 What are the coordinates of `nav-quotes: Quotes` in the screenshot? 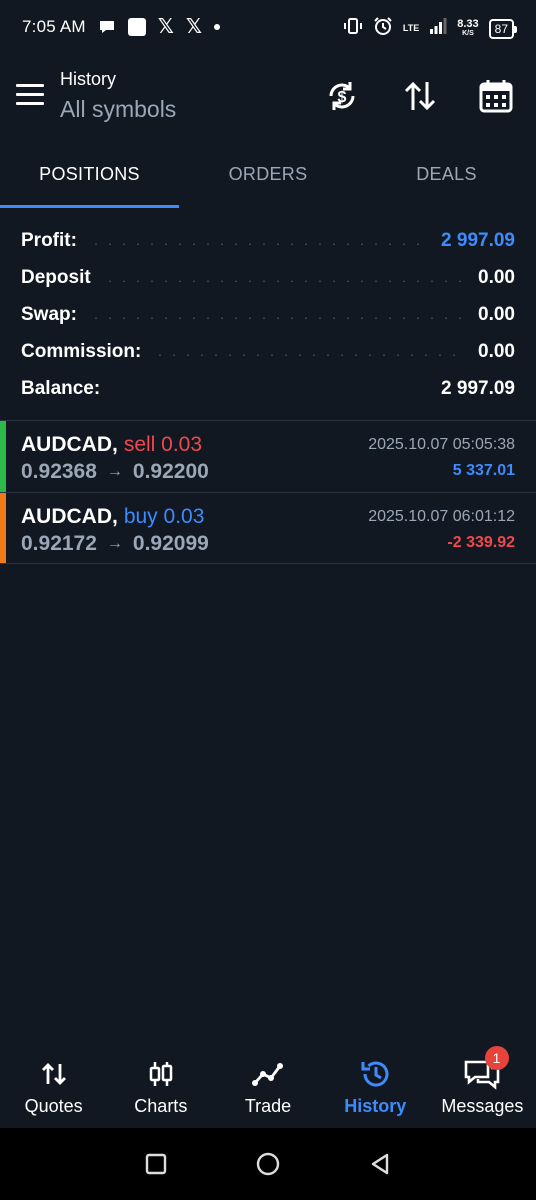 It's located at (53, 1086).